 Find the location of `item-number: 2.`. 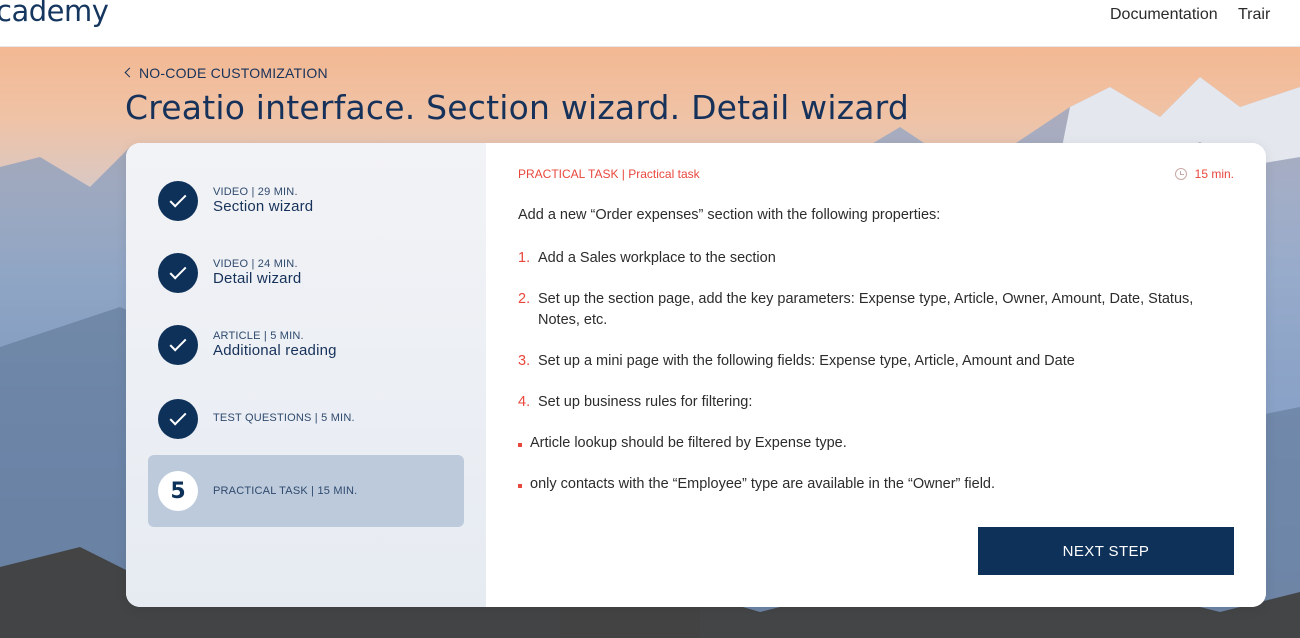

item-number: 2. is located at coordinates (524, 299).